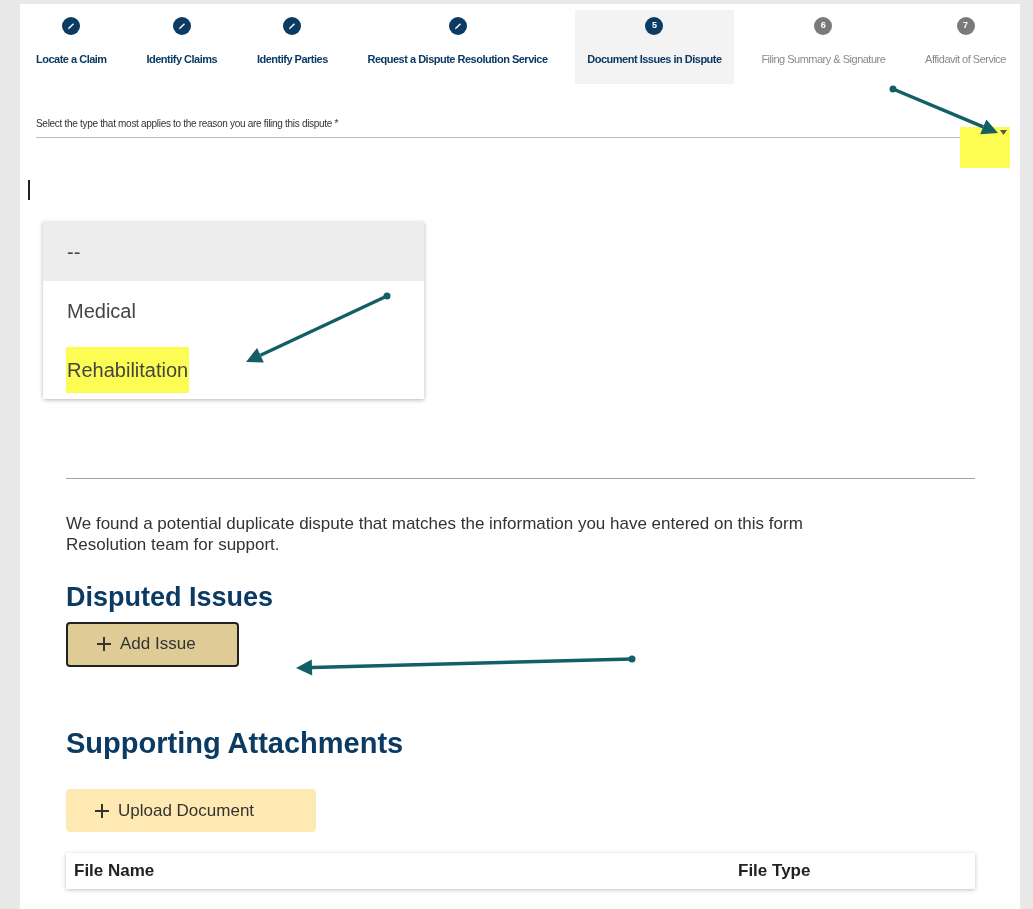 The width and height of the screenshot is (1033, 909). Describe the element at coordinates (1003, 132) in the screenshot. I see `caret-icon` at that location.